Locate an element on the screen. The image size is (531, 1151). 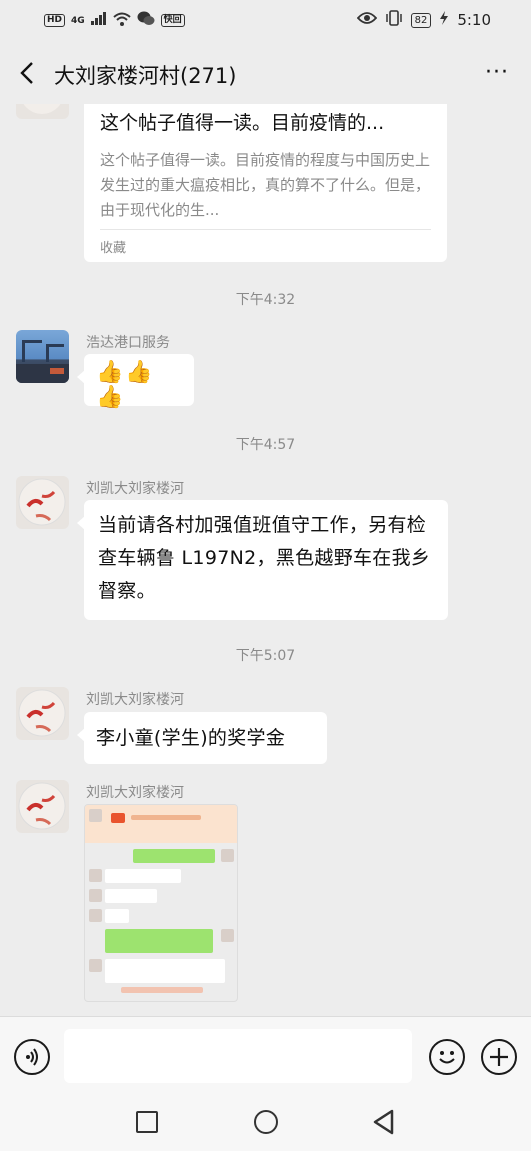
battery-indicator: 82 is located at coordinates (421, 20).